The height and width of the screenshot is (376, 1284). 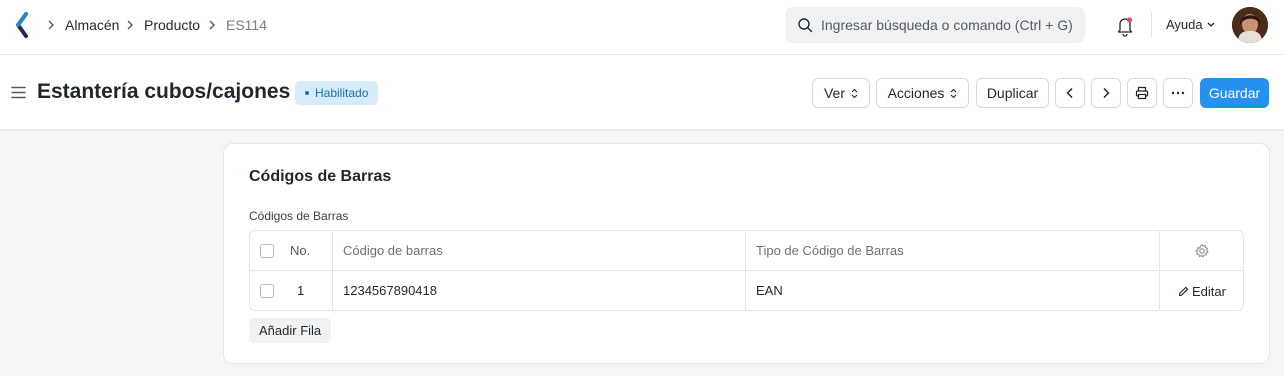 What do you see at coordinates (1211, 25) in the screenshot?
I see `chevron-down-icon` at bounding box center [1211, 25].